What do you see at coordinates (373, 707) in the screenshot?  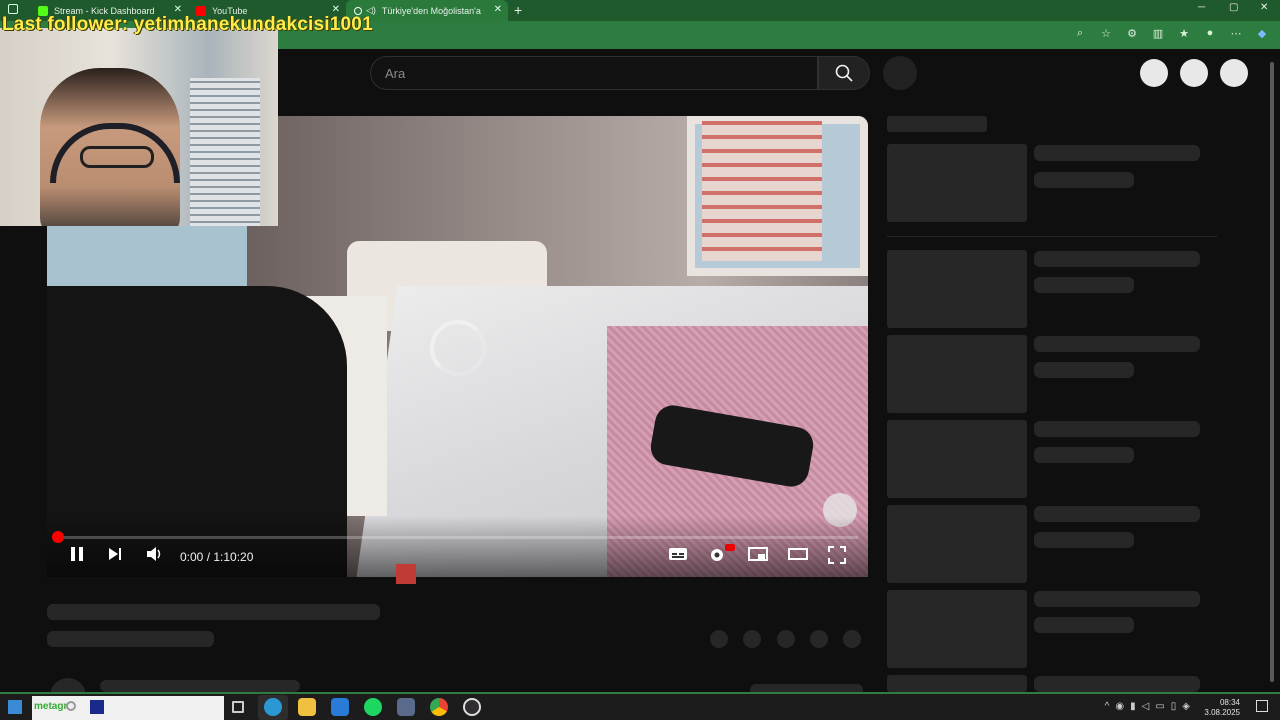 I see `spotify-icon` at bounding box center [373, 707].